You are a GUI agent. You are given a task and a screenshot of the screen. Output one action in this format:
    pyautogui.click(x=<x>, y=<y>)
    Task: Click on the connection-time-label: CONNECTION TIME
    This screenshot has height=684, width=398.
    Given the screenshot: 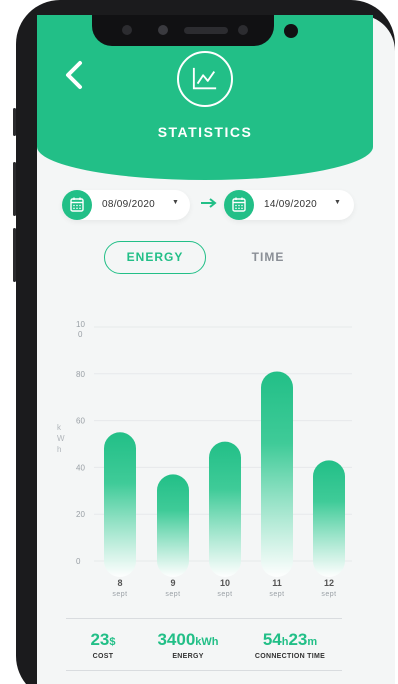 What is the action you would take?
    pyautogui.click(x=290, y=656)
    